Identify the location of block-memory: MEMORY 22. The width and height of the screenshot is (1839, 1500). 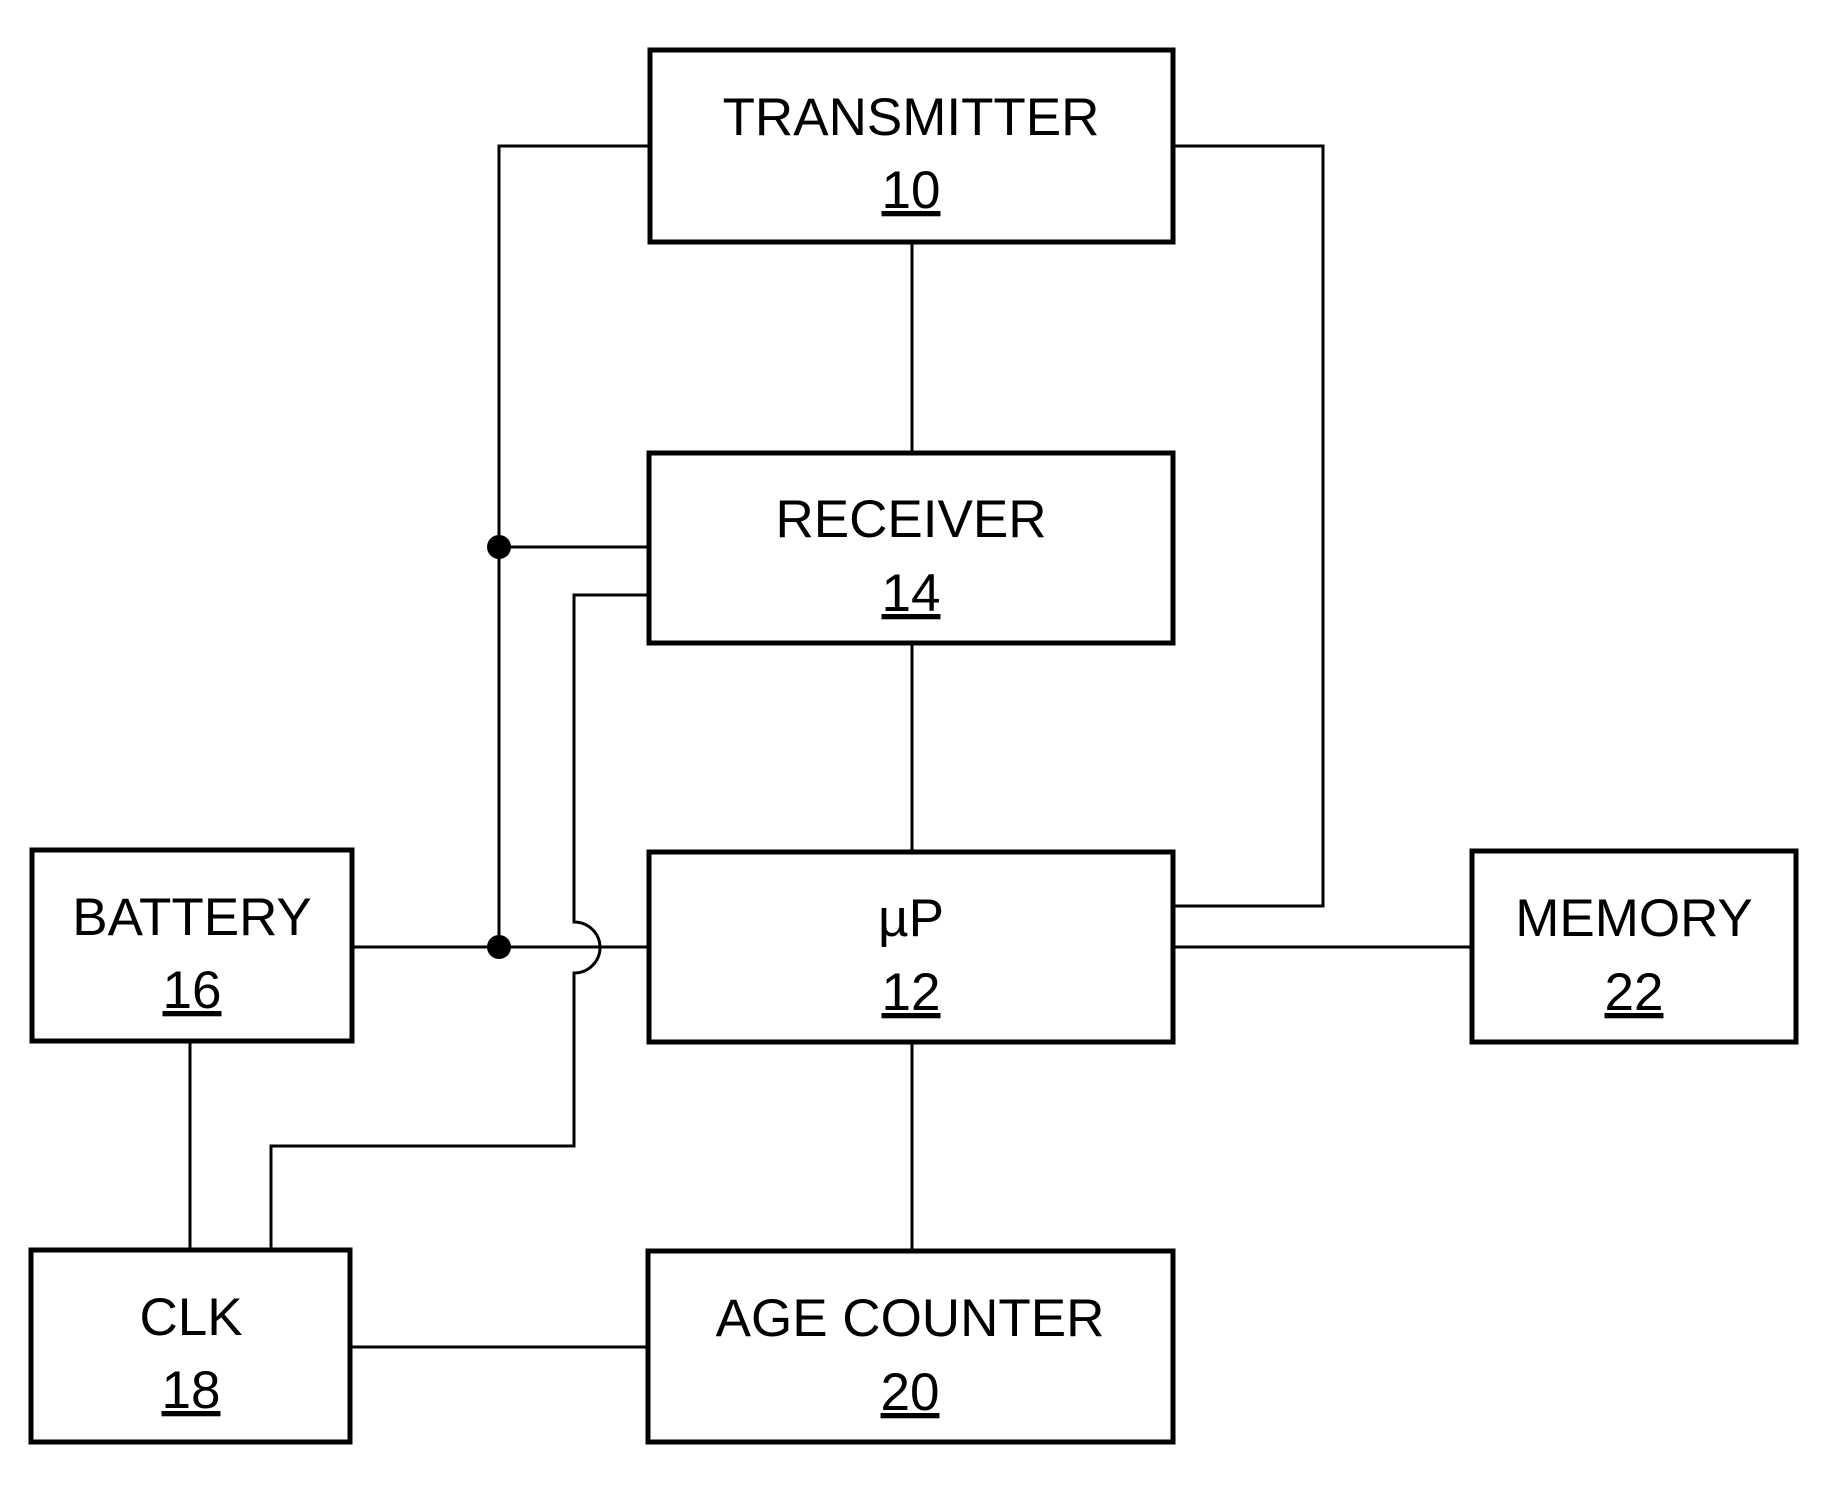
(1634, 946).